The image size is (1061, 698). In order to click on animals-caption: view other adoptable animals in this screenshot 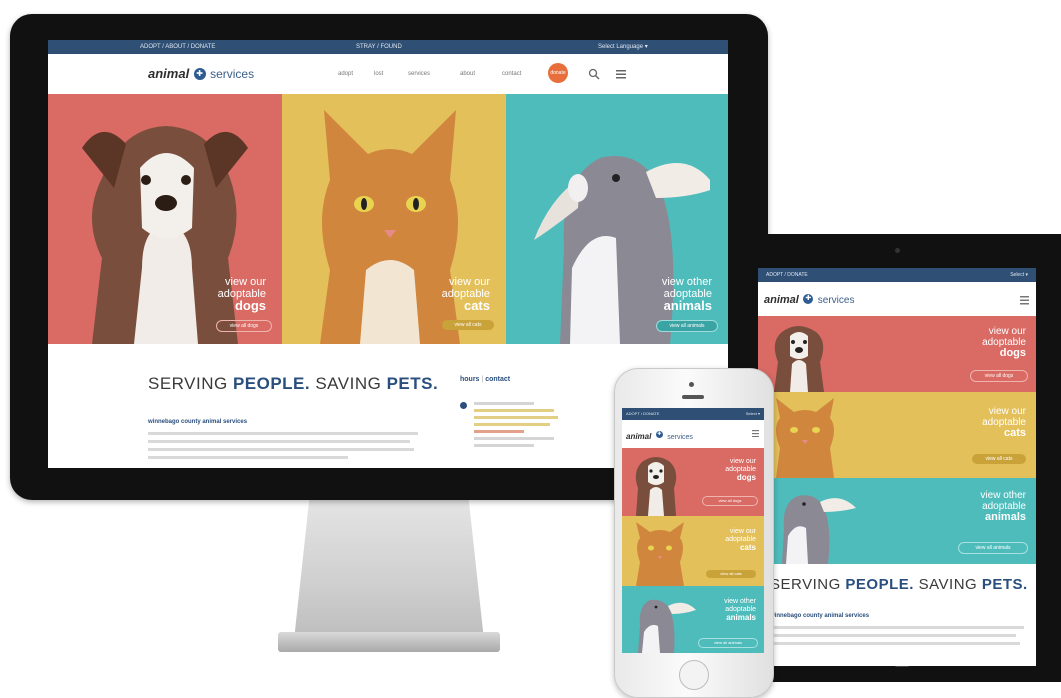, I will do `click(687, 294)`.